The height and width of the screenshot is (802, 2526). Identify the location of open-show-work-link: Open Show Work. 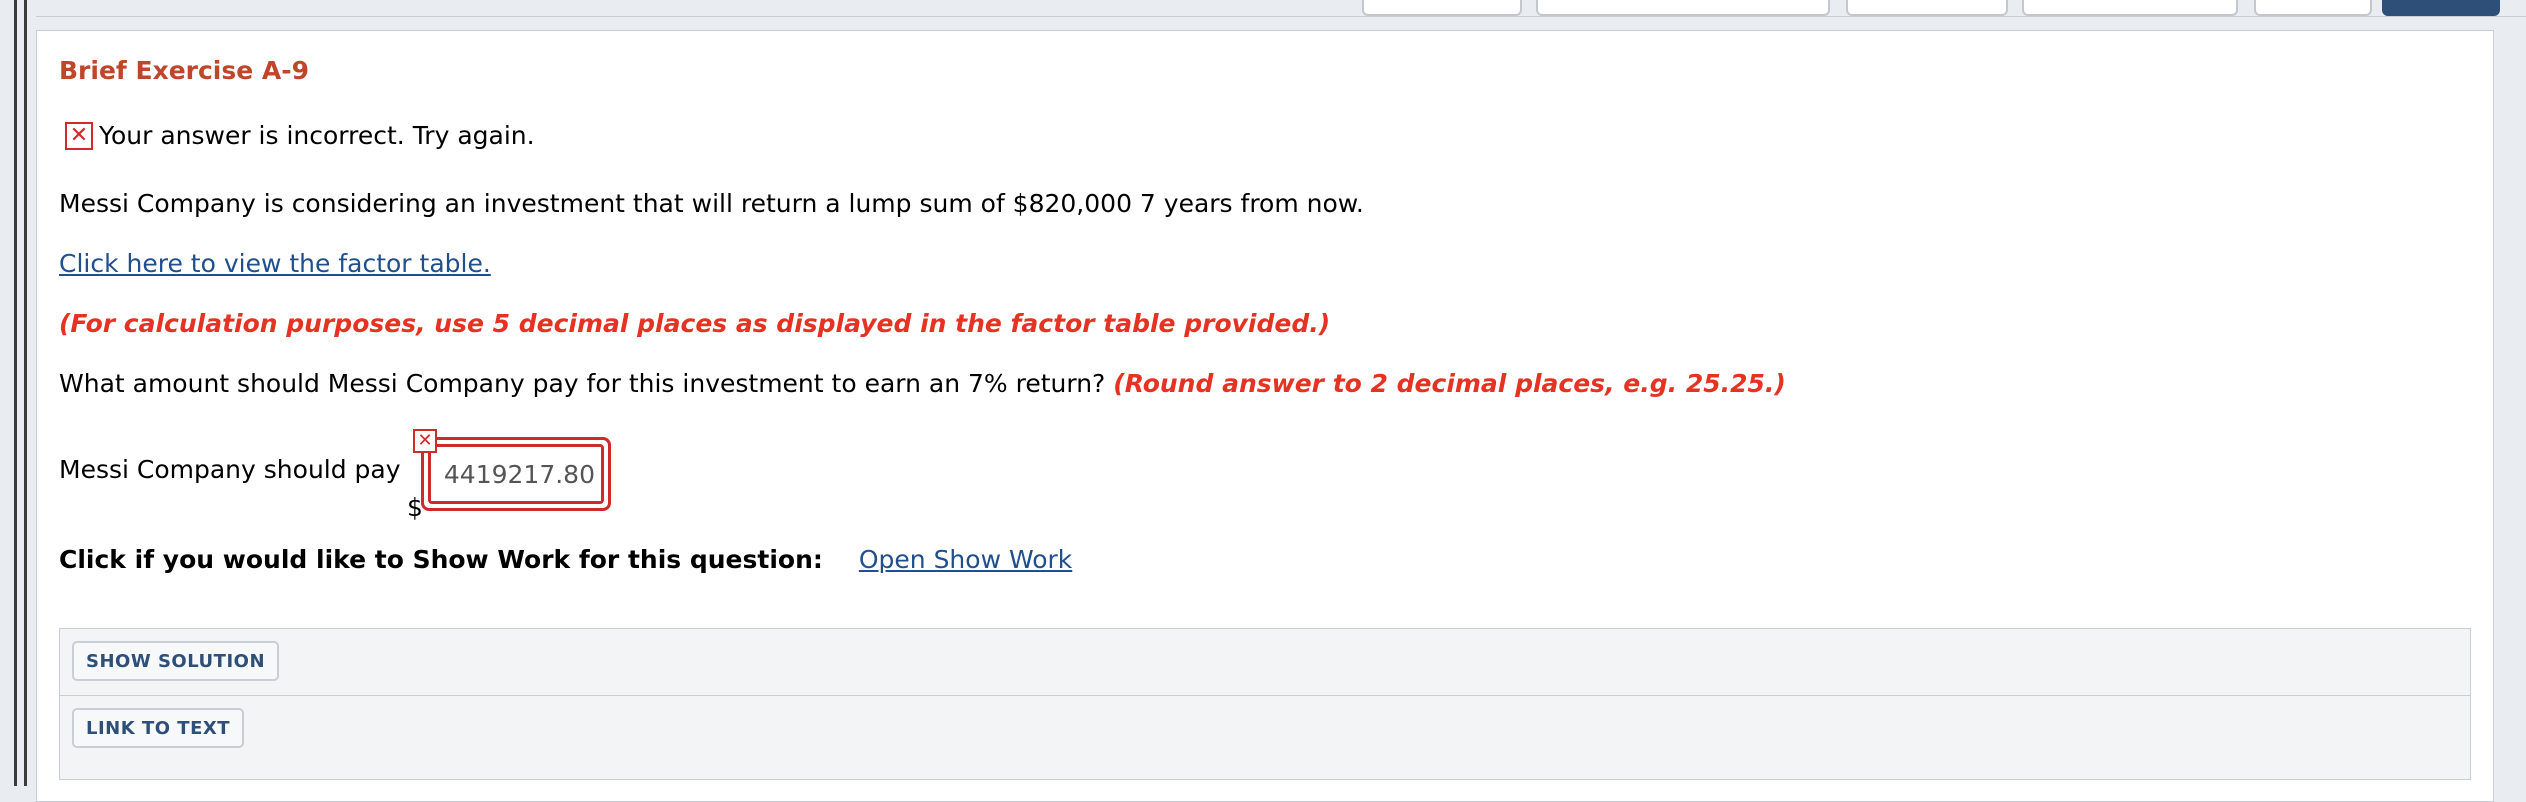
(965, 559).